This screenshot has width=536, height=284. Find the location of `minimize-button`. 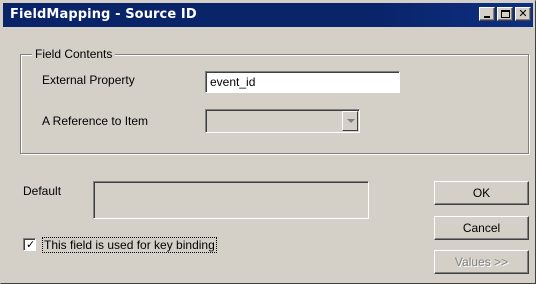

minimize-button is located at coordinates (487, 14).